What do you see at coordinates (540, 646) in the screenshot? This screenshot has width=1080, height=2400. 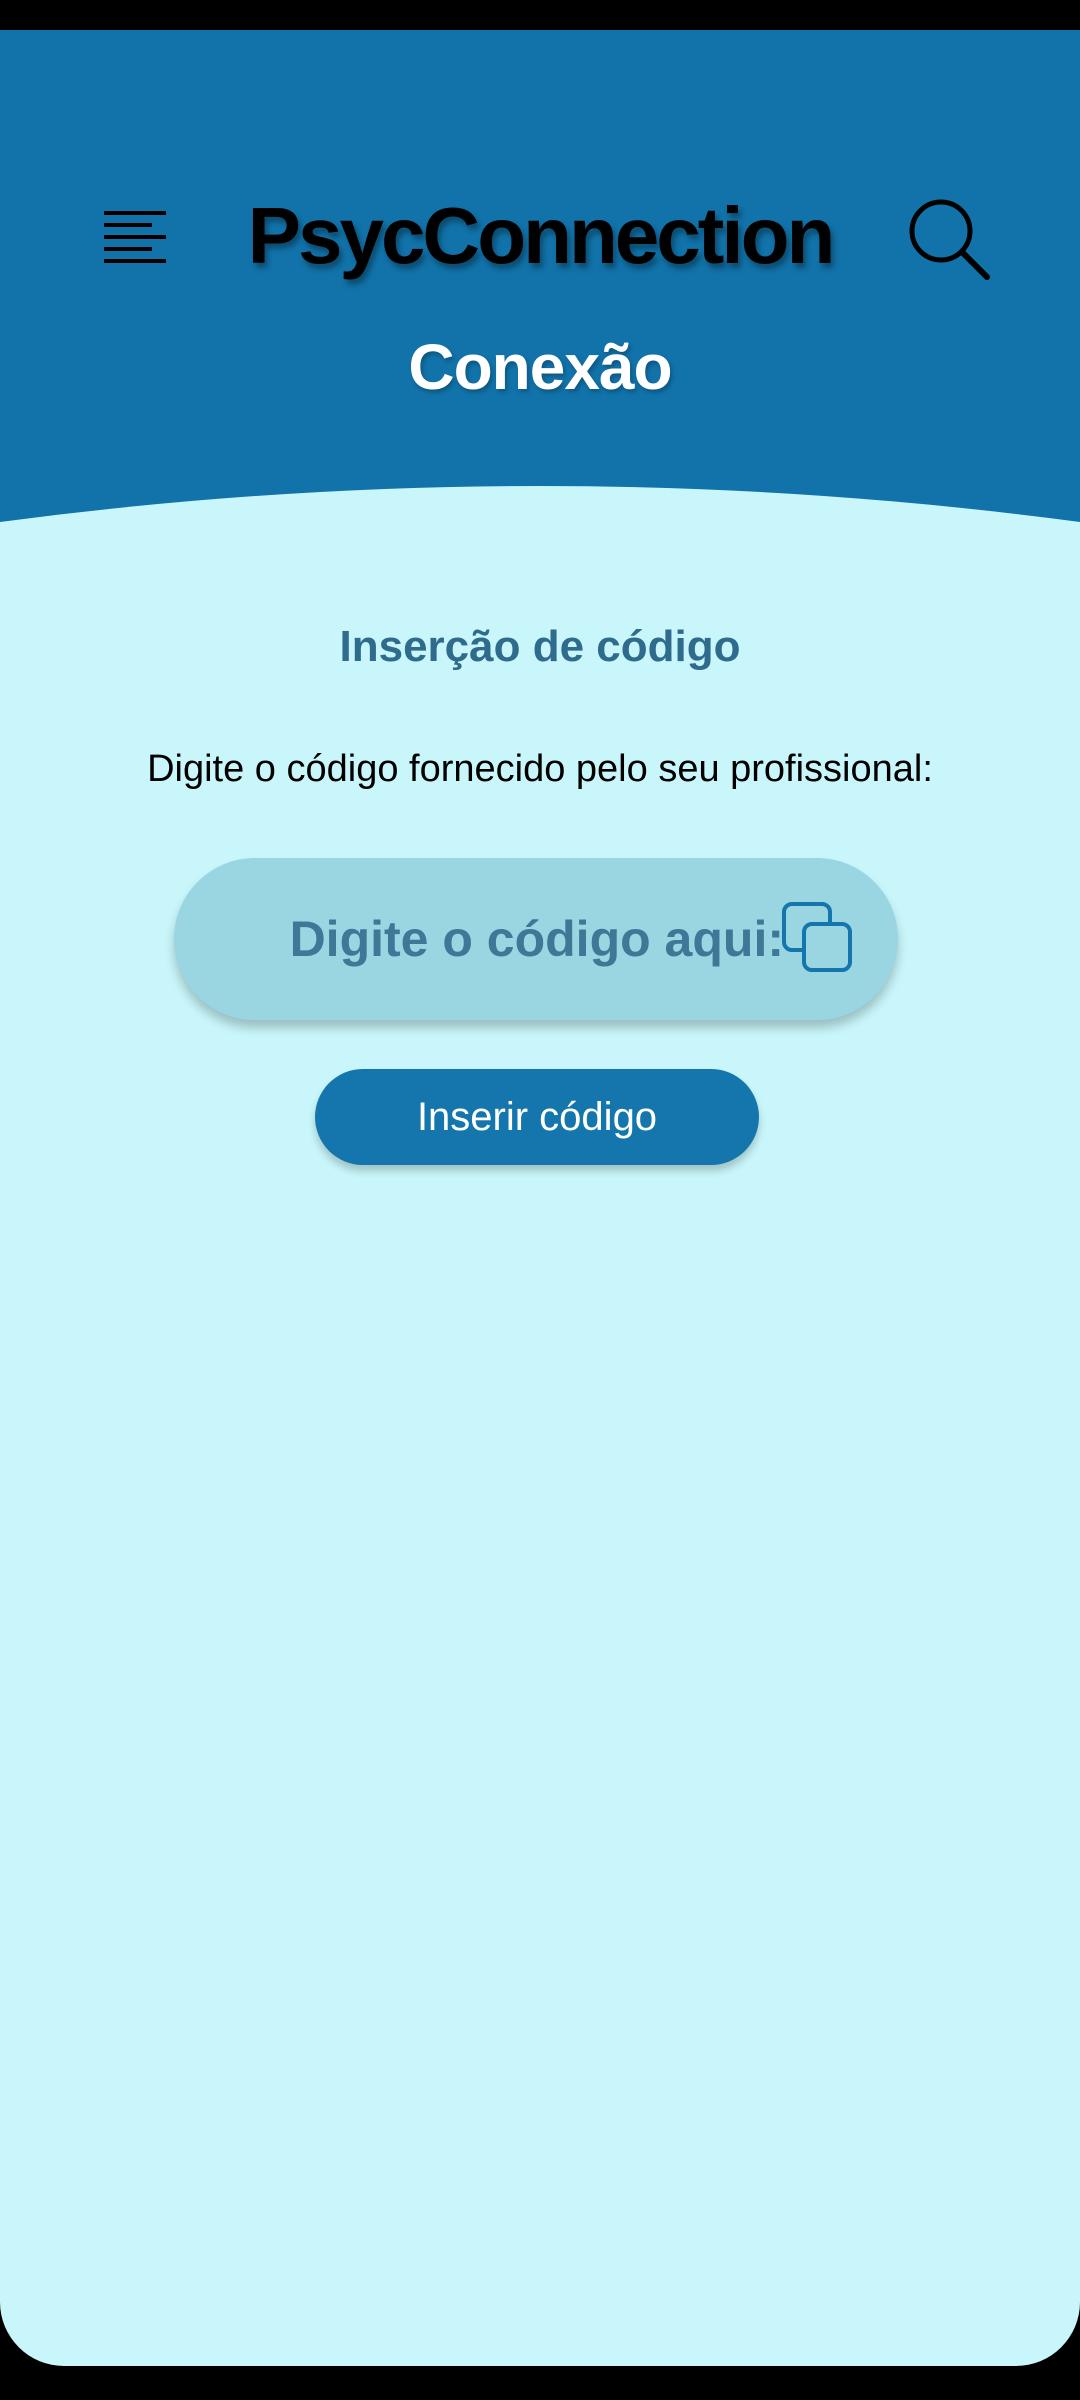 I see `section-title: Inserção de código` at bounding box center [540, 646].